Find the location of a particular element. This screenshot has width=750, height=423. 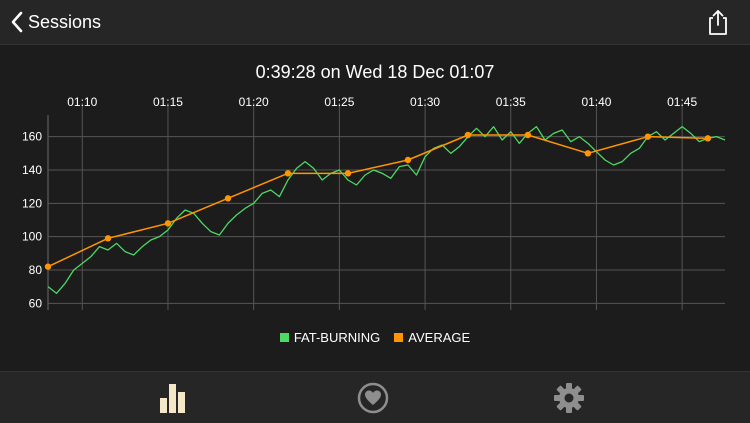

y-tick-label: 60 is located at coordinates (36, 303).